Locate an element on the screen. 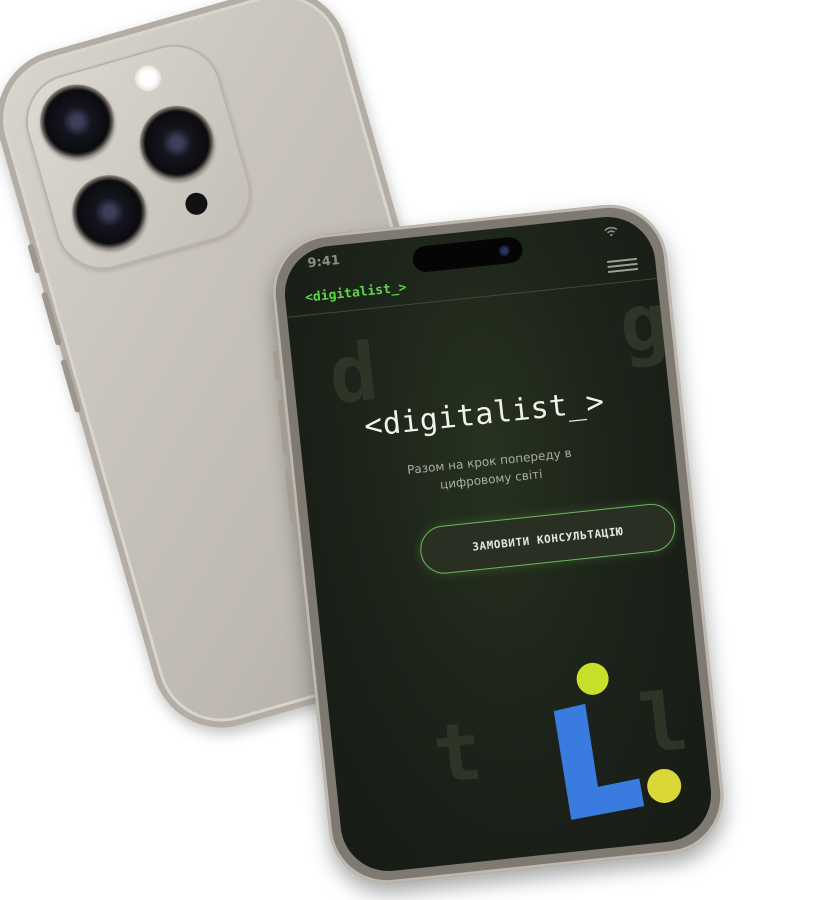  background-letter: g is located at coordinates (643, 323).